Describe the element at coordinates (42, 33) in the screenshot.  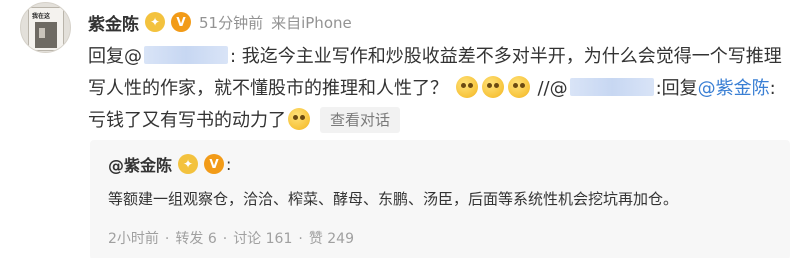
I see `avatar-figure-detail` at that location.